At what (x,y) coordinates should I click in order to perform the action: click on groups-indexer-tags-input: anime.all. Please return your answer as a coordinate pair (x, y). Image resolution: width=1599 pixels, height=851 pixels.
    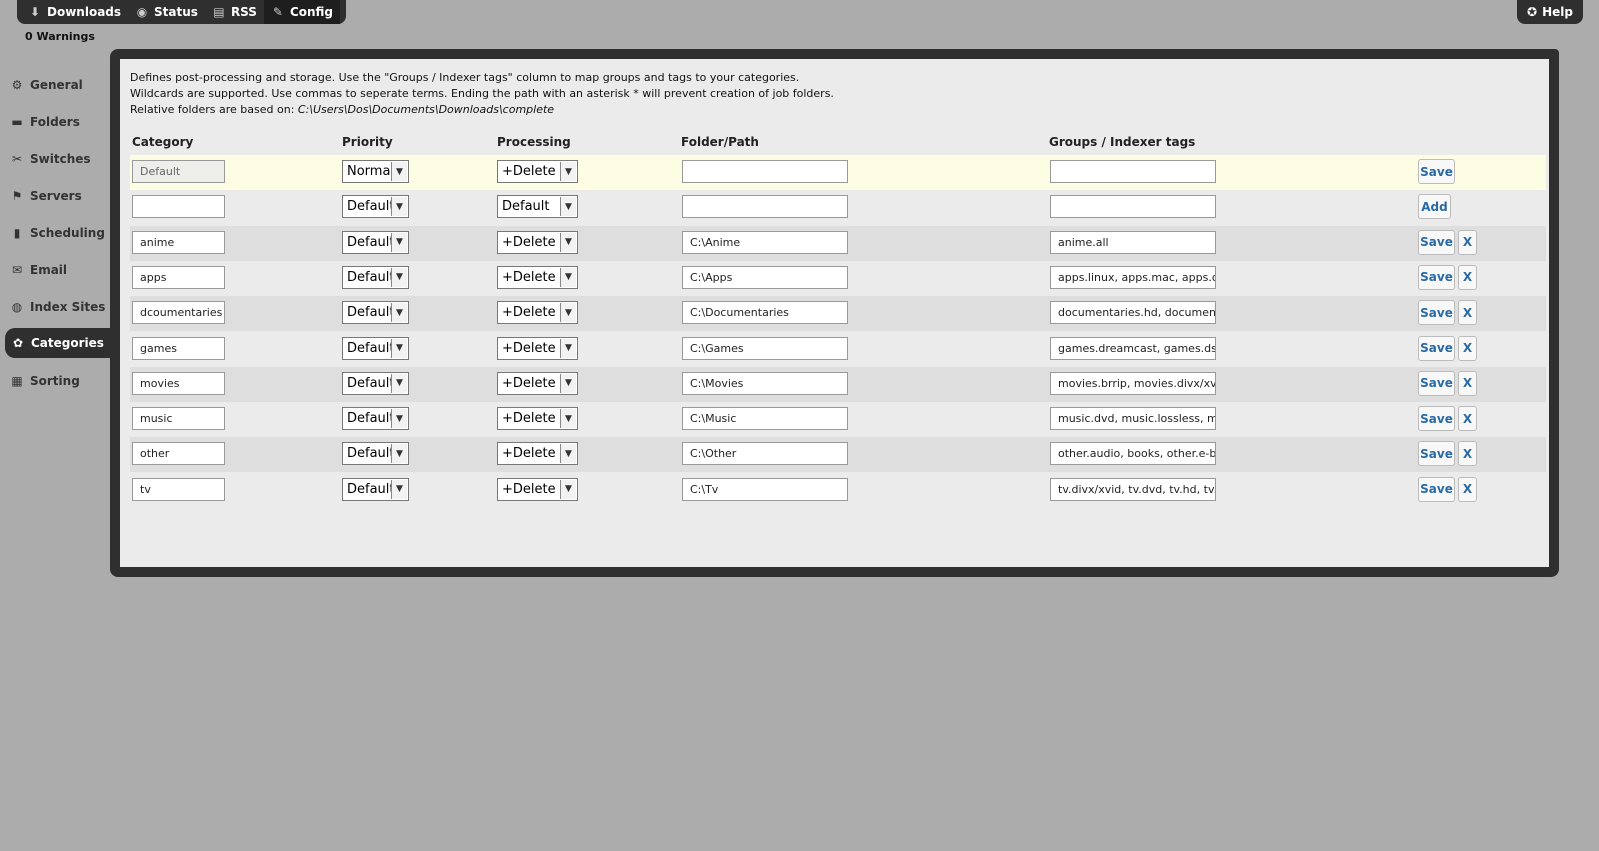
    Looking at the image, I should click on (1133, 242).